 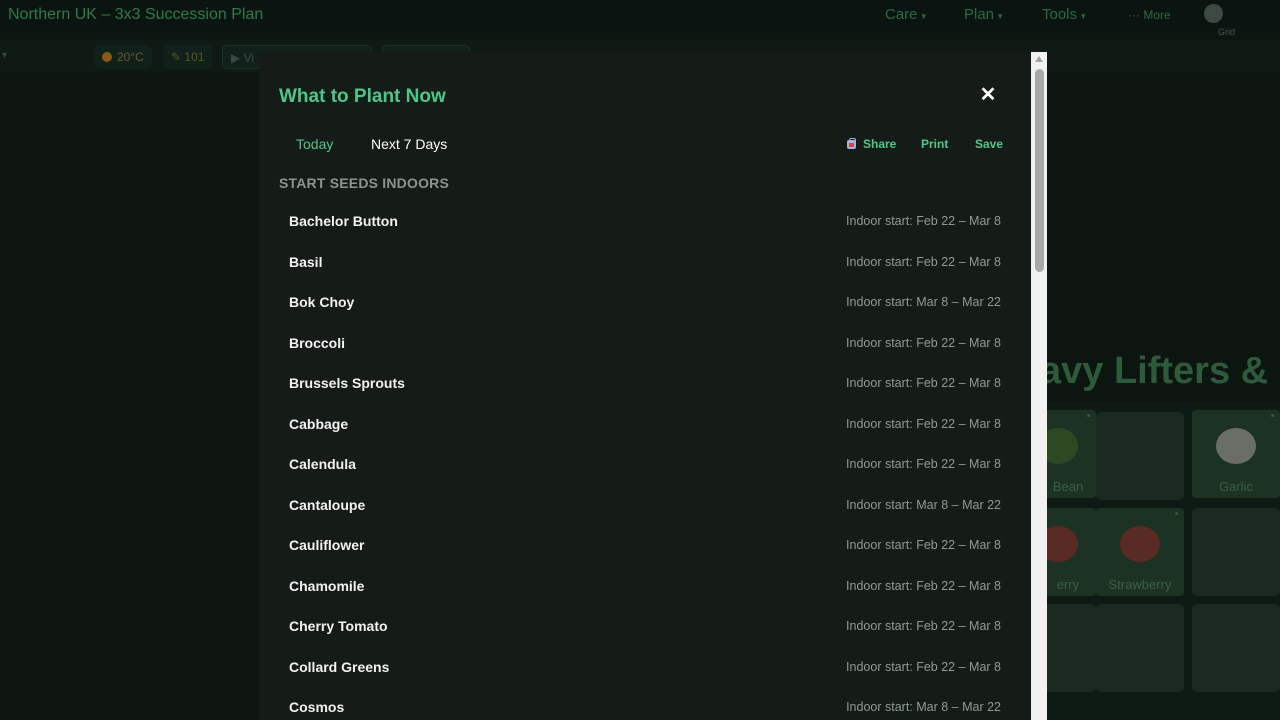 What do you see at coordinates (314, 144) in the screenshot?
I see `tab-today: Today` at bounding box center [314, 144].